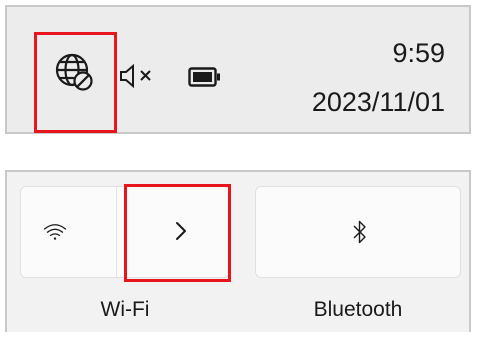 The height and width of the screenshot is (337, 479). I want to click on bluetooth-tile, so click(358, 232).